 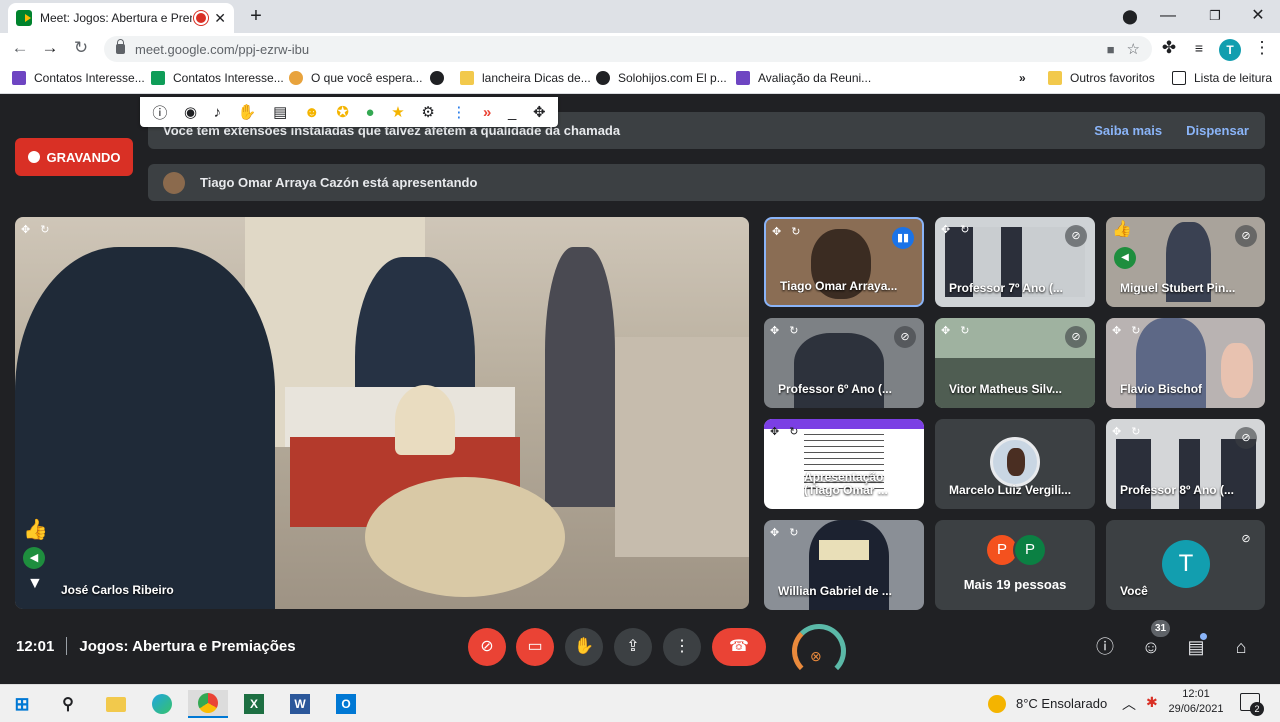 What do you see at coordinates (20, 48) in the screenshot?
I see `back-icon: ←` at bounding box center [20, 48].